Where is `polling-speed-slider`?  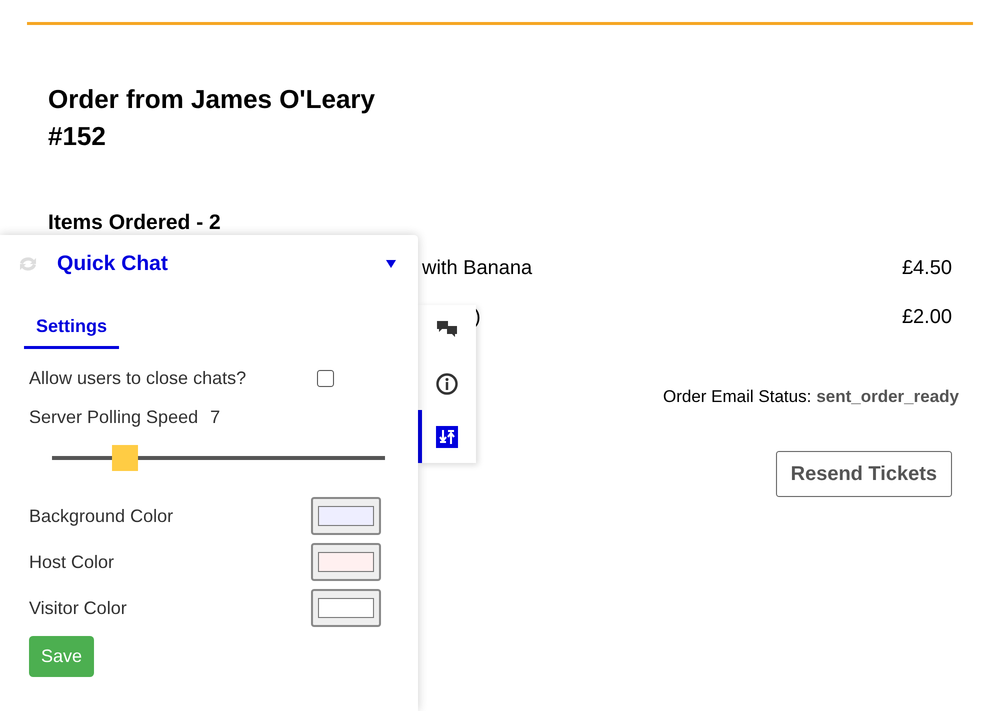
polling-speed-slider is located at coordinates (218, 458).